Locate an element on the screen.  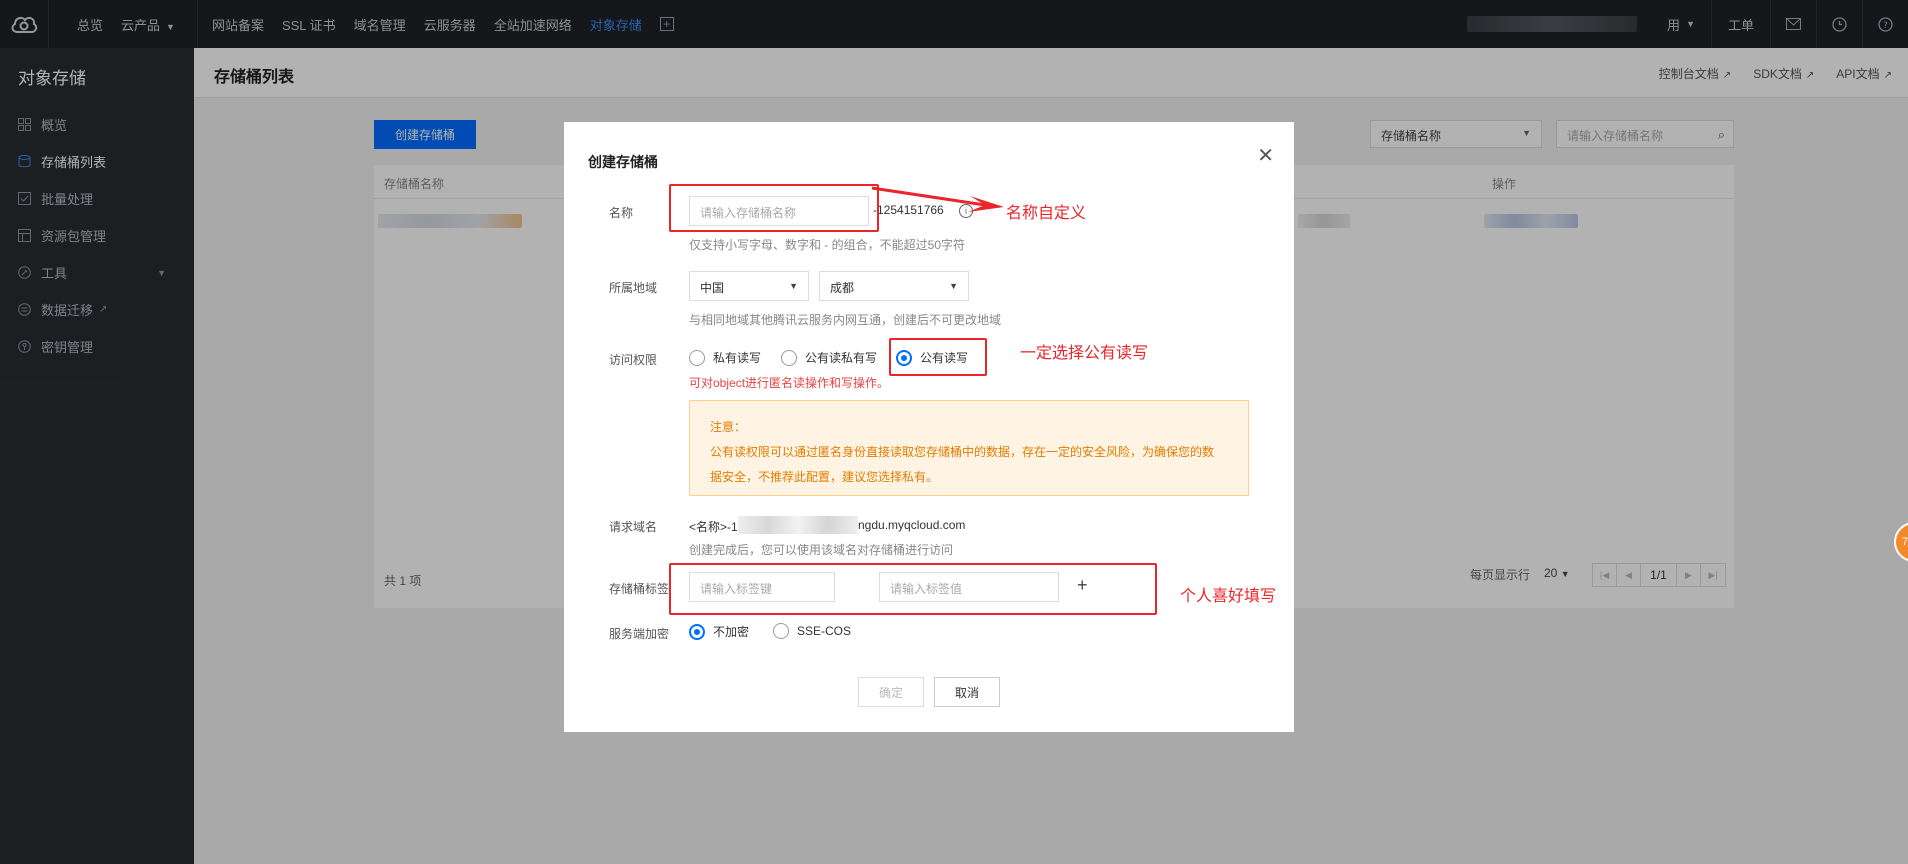
annotation-tags: 个人喜好填写 is located at coordinates (1228, 596).